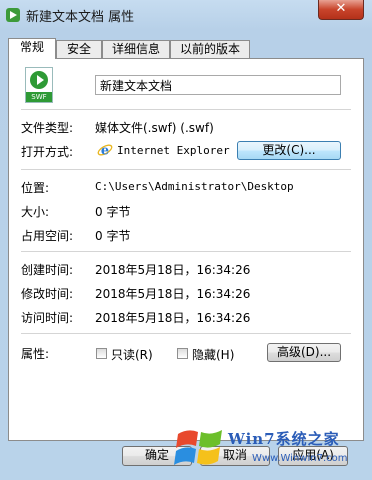 The image size is (372, 480). Describe the element at coordinates (218, 85) in the screenshot. I see `file-name-input` at that location.